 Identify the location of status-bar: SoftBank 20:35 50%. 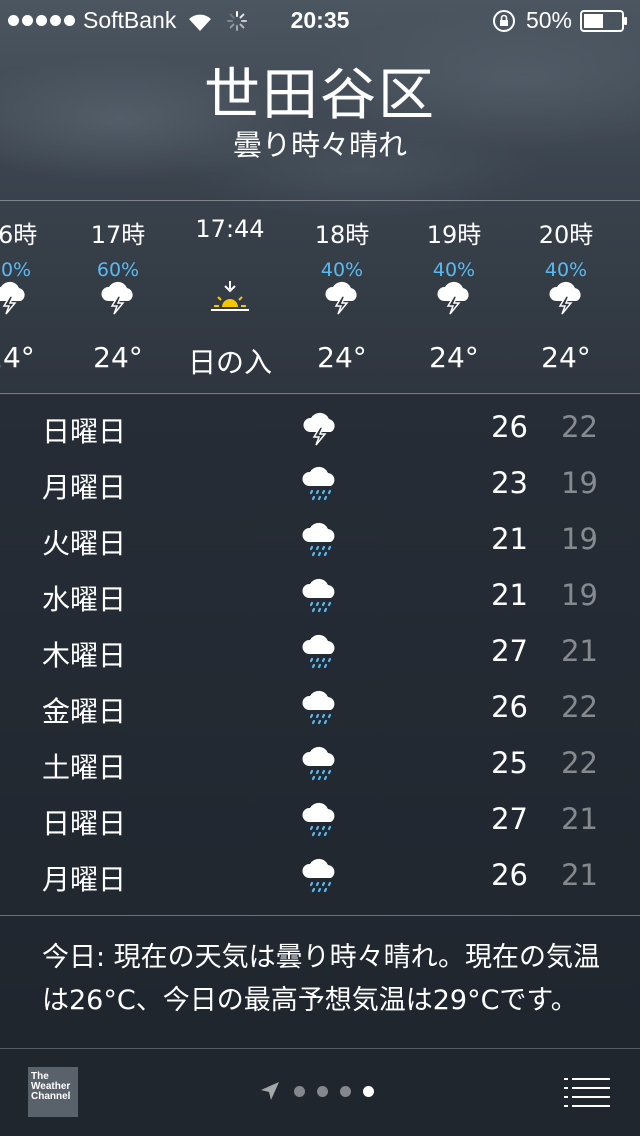
(320, 20).